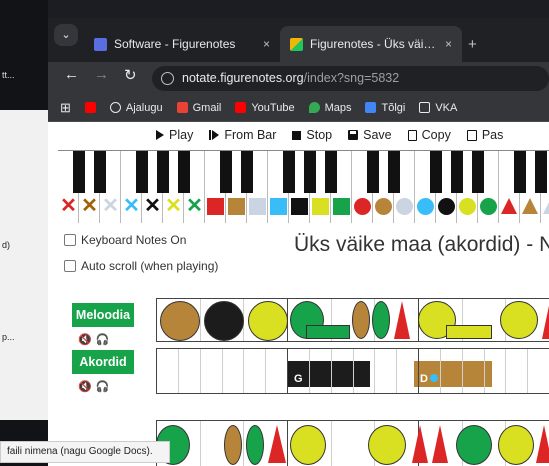  I want to click on back-arrow-icon: ←, so click(71, 74).